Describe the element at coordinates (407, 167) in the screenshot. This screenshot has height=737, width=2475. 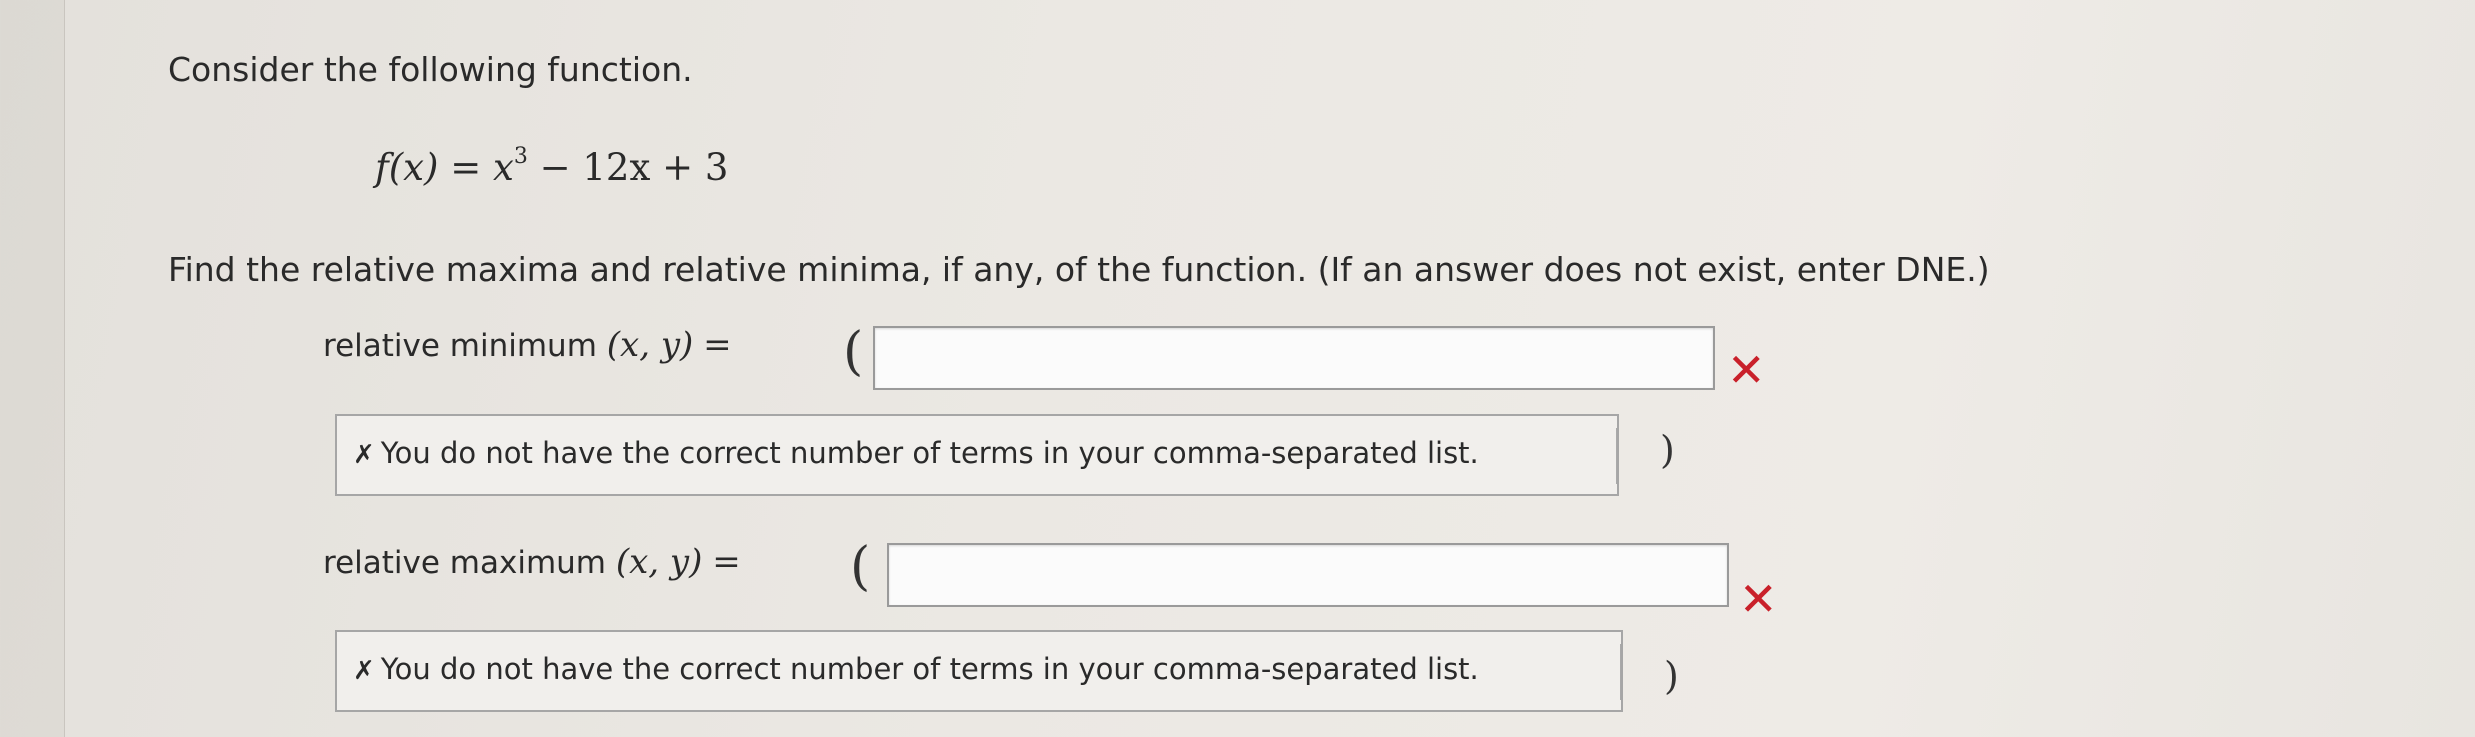
I see `formula-lhs: f(x)` at that location.